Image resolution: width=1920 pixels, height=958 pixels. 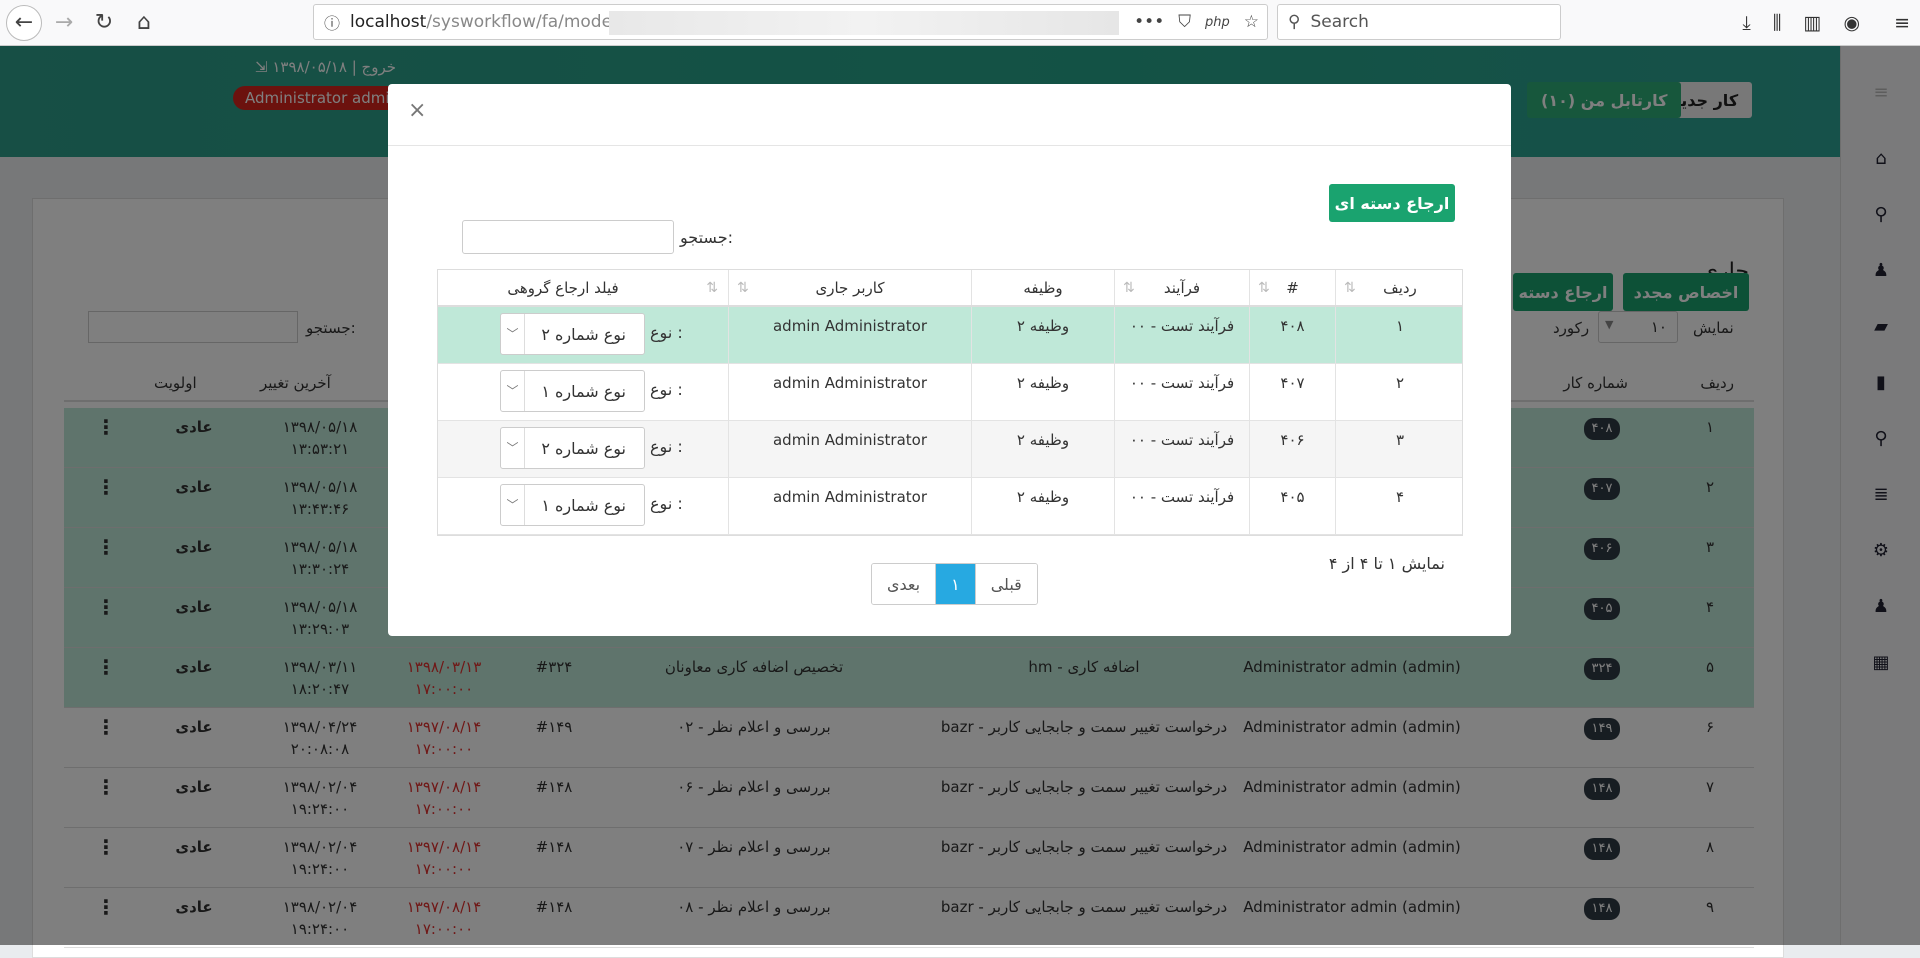 What do you see at coordinates (904, 584) in the screenshot?
I see `next-page-button: بعدی` at bounding box center [904, 584].